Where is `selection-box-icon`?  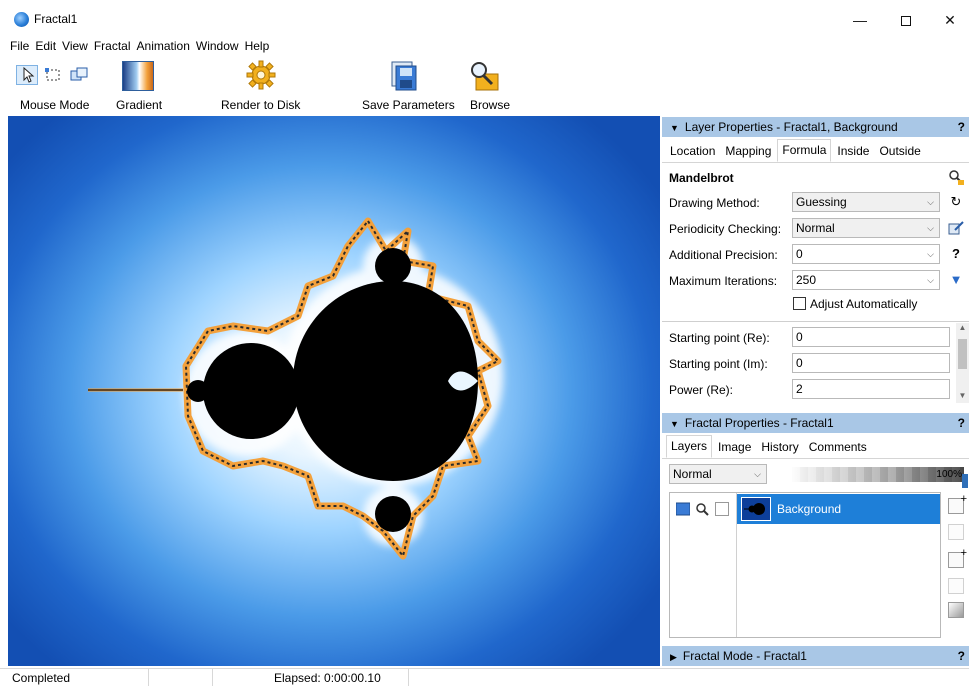
selection-box-icon is located at coordinates (52, 74).